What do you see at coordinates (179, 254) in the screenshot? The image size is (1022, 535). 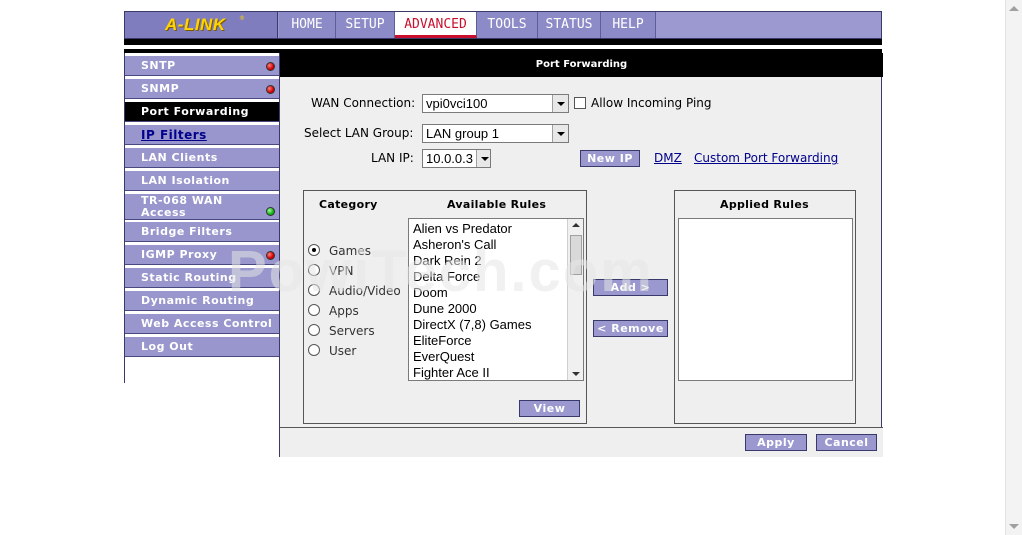 I see `sidebar-item-label: IGMP Proxy` at bounding box center [179, 254].